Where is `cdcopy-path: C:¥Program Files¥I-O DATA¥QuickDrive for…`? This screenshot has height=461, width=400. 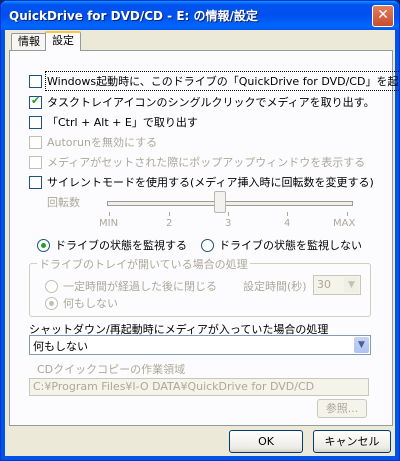 cdcopy-path: C:¥Program Files¥I-O DATA¥QuickDrive for… is located at coordinates (174, 386).